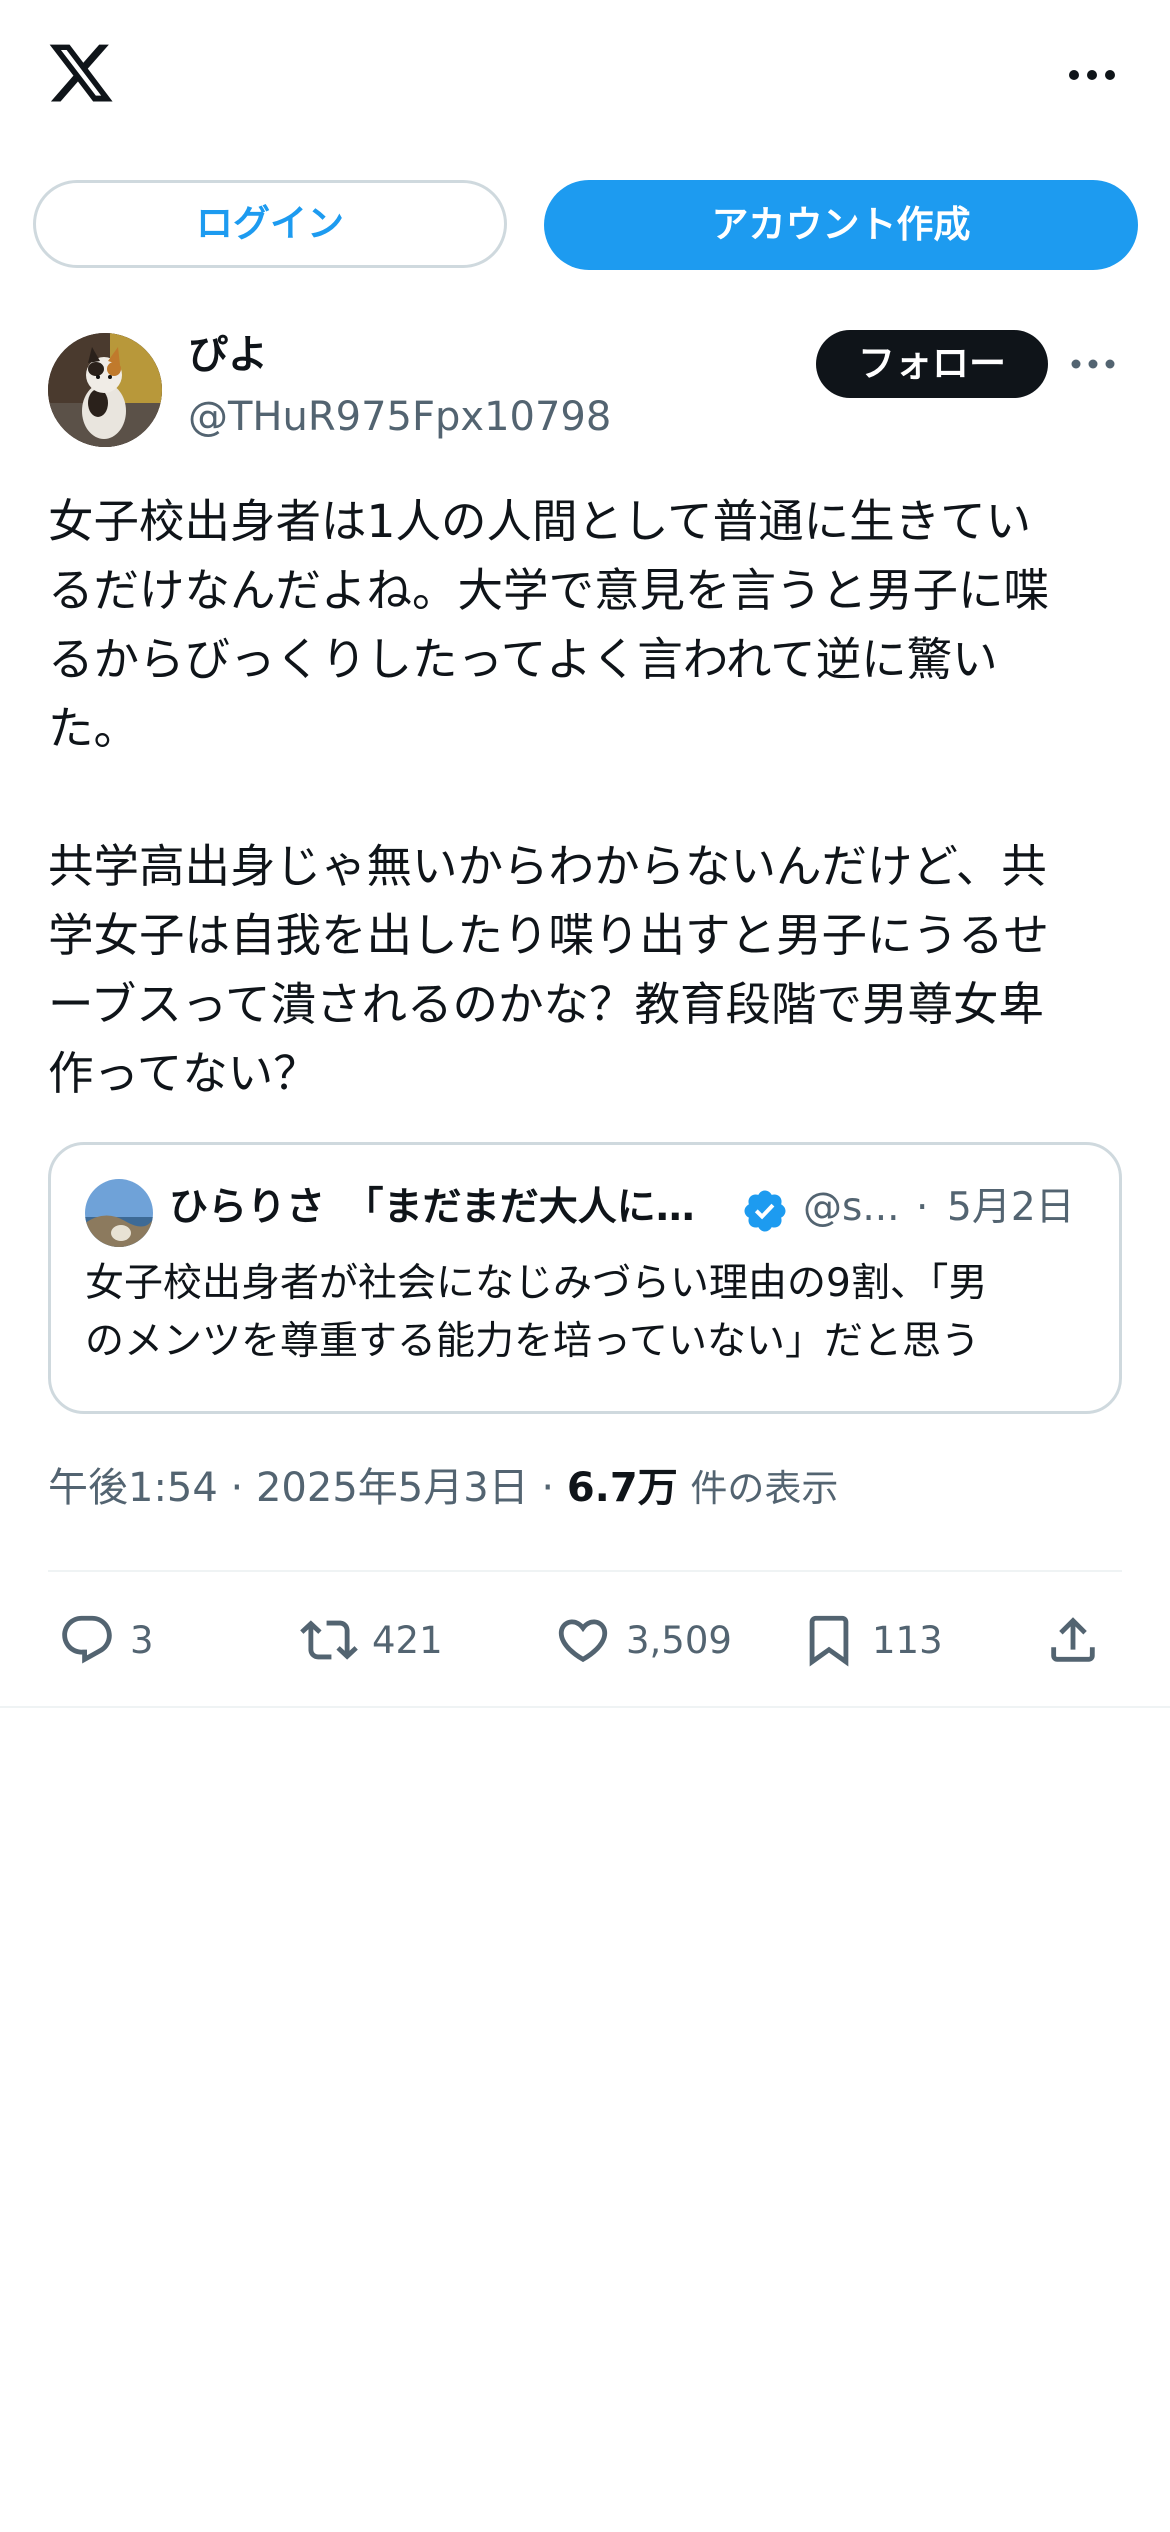 The width and height of the screenshot is (1170, 2532). Describe the element at coordinates (588, 390) in the screenshot. I see `tweet-author: ぴよ @THuR975Fpx10798 フォロー` at that location.